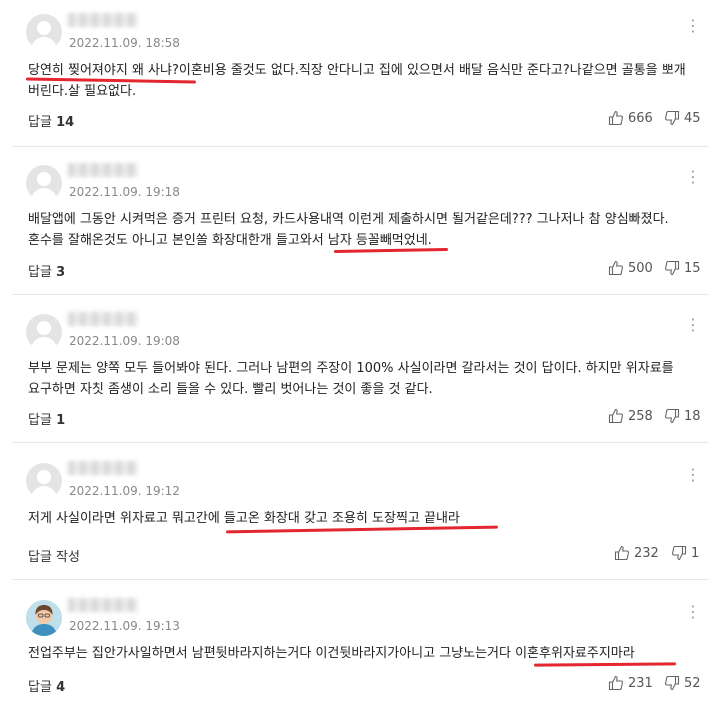  I want to click on dislike-button: 18, so click(682, 416).